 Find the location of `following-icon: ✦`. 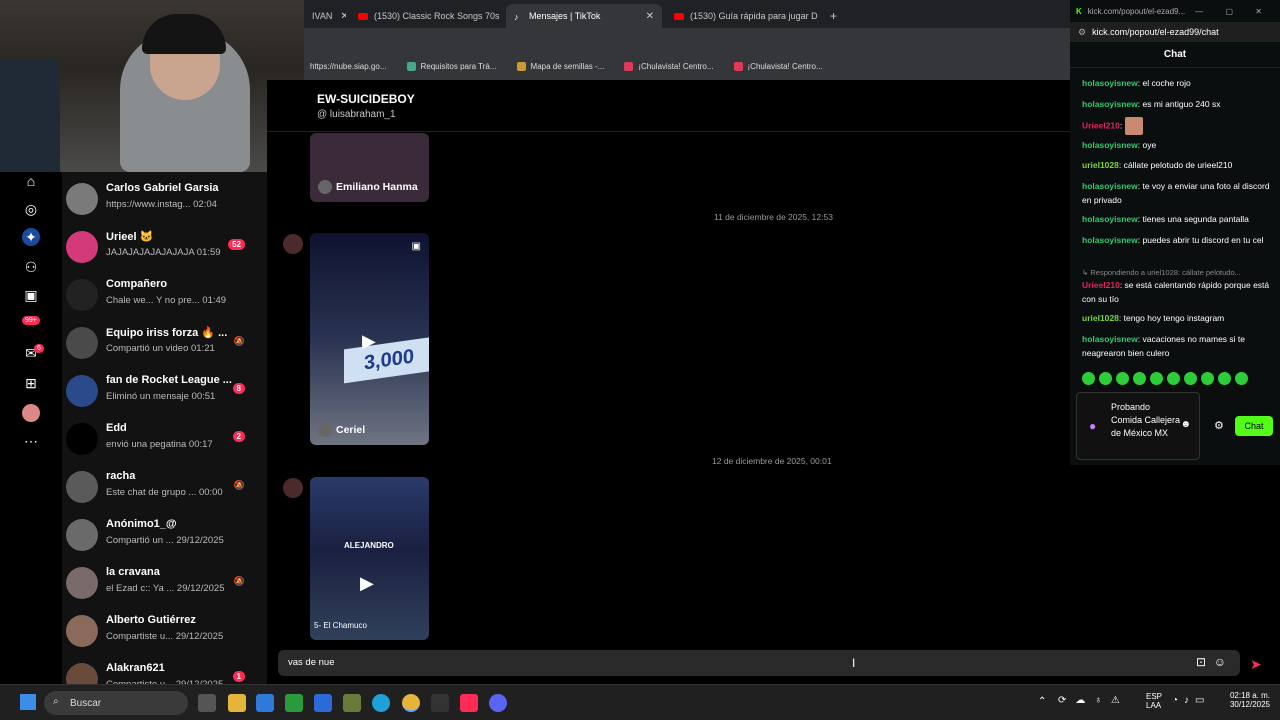

following-icon: ✦ is located at coordinates (31, 237).